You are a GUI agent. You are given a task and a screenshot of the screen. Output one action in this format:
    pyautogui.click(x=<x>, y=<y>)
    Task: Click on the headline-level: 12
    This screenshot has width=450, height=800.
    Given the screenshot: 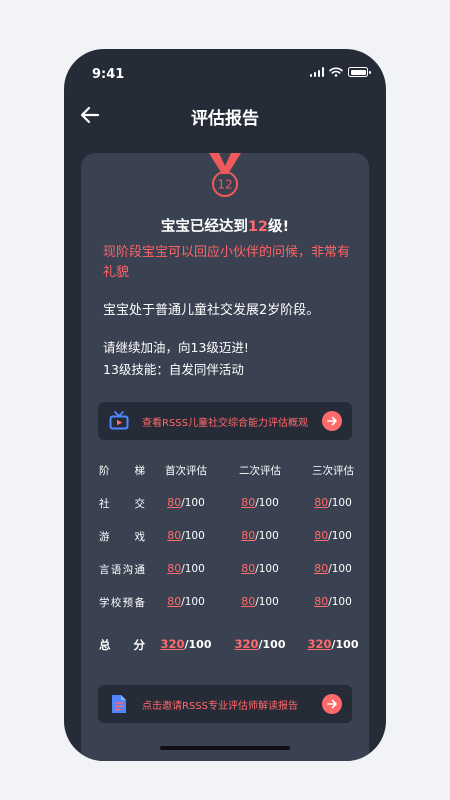 What is the action you would take?
    pyautogui.click(x=258, y=227)
    